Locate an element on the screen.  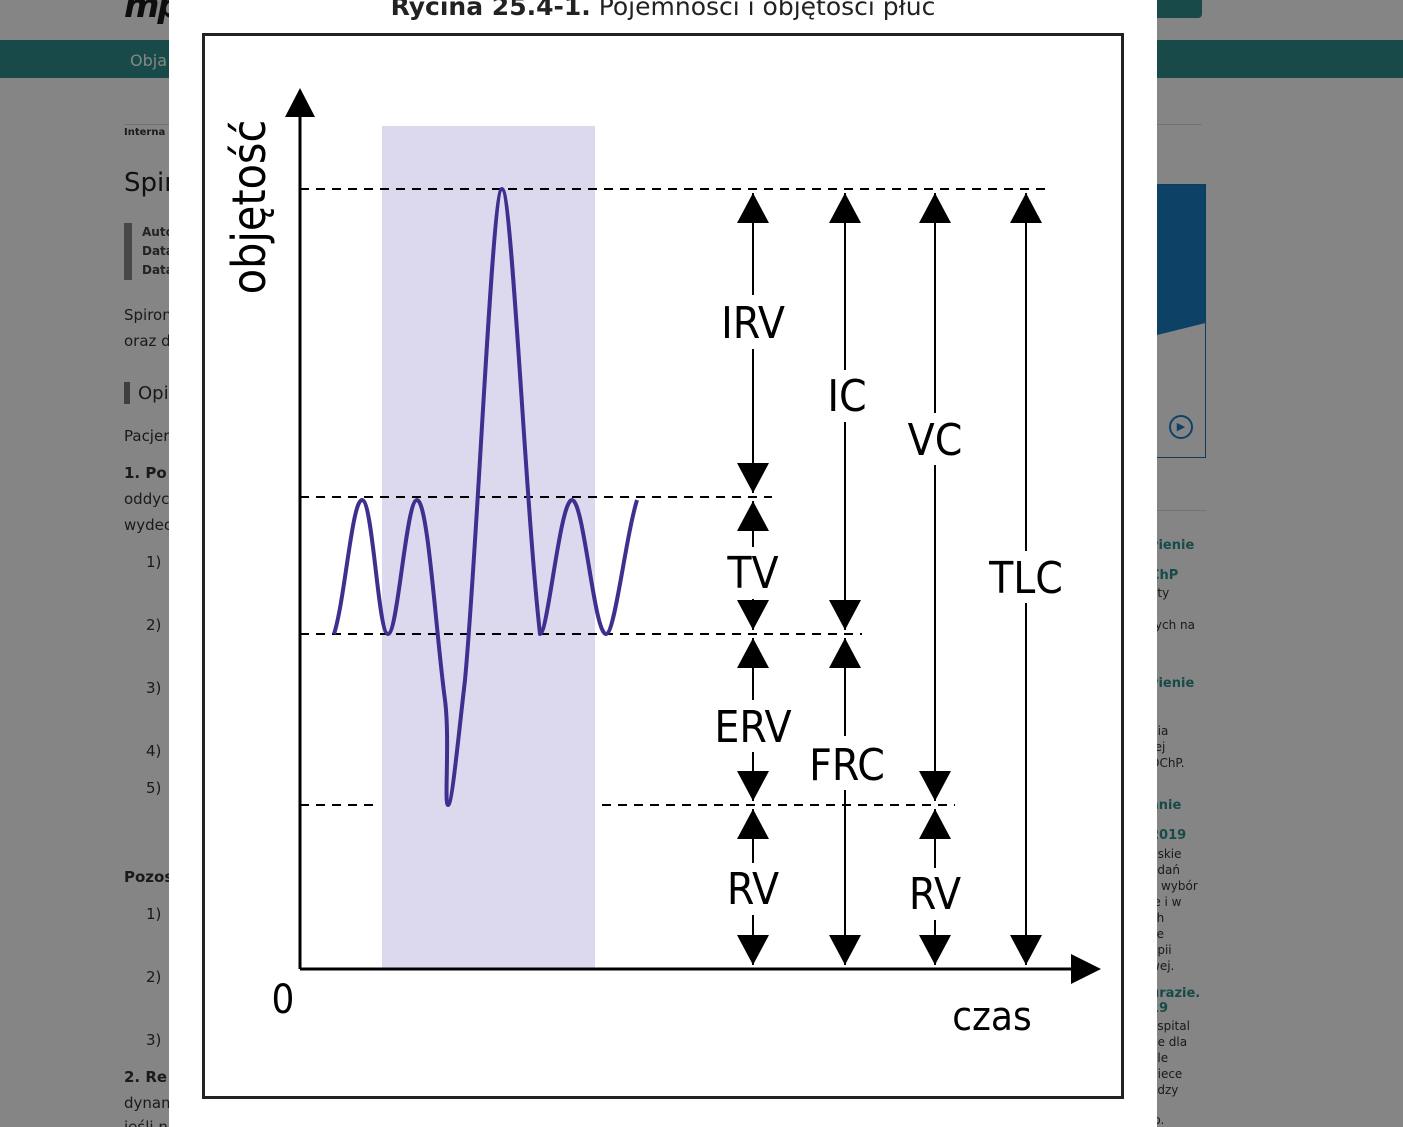
y-axis-label: objętość is located at coordinates (249, 207).